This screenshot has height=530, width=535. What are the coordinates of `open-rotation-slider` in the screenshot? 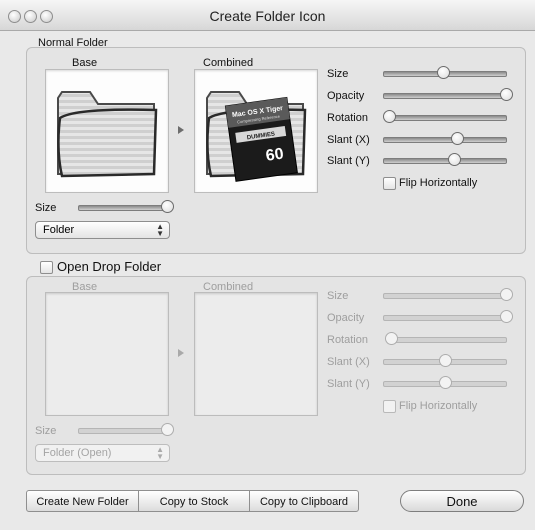 It's located at (446, 338).